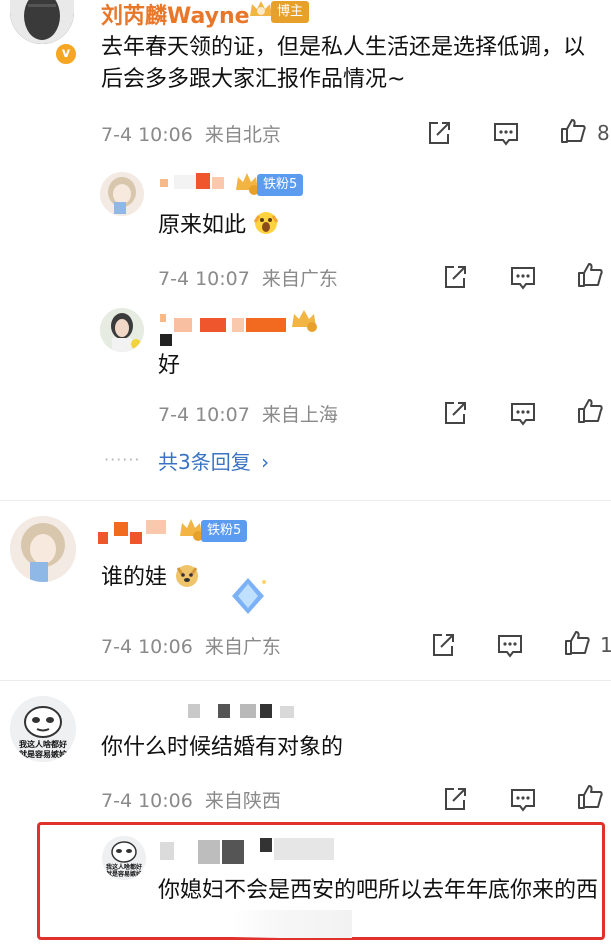 This screenshot has width=611, height=945. What do you see at coordinates (292, 924) in the screenshot?
I see `text-fade-overlay` at bounding box center [292, 924].